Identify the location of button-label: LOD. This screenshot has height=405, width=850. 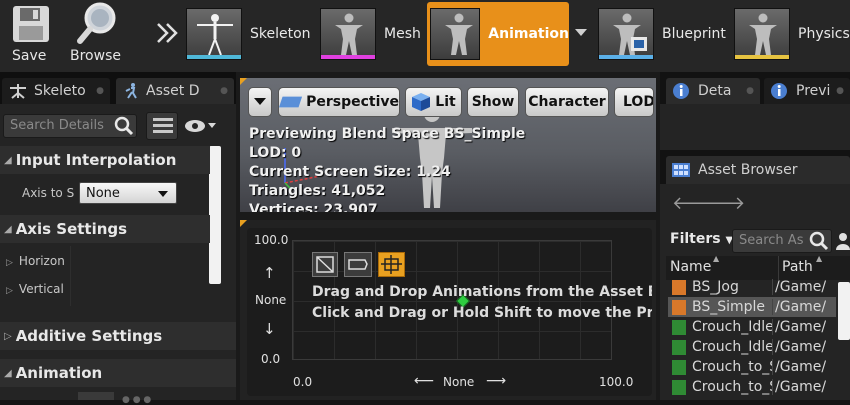
(638, 102).